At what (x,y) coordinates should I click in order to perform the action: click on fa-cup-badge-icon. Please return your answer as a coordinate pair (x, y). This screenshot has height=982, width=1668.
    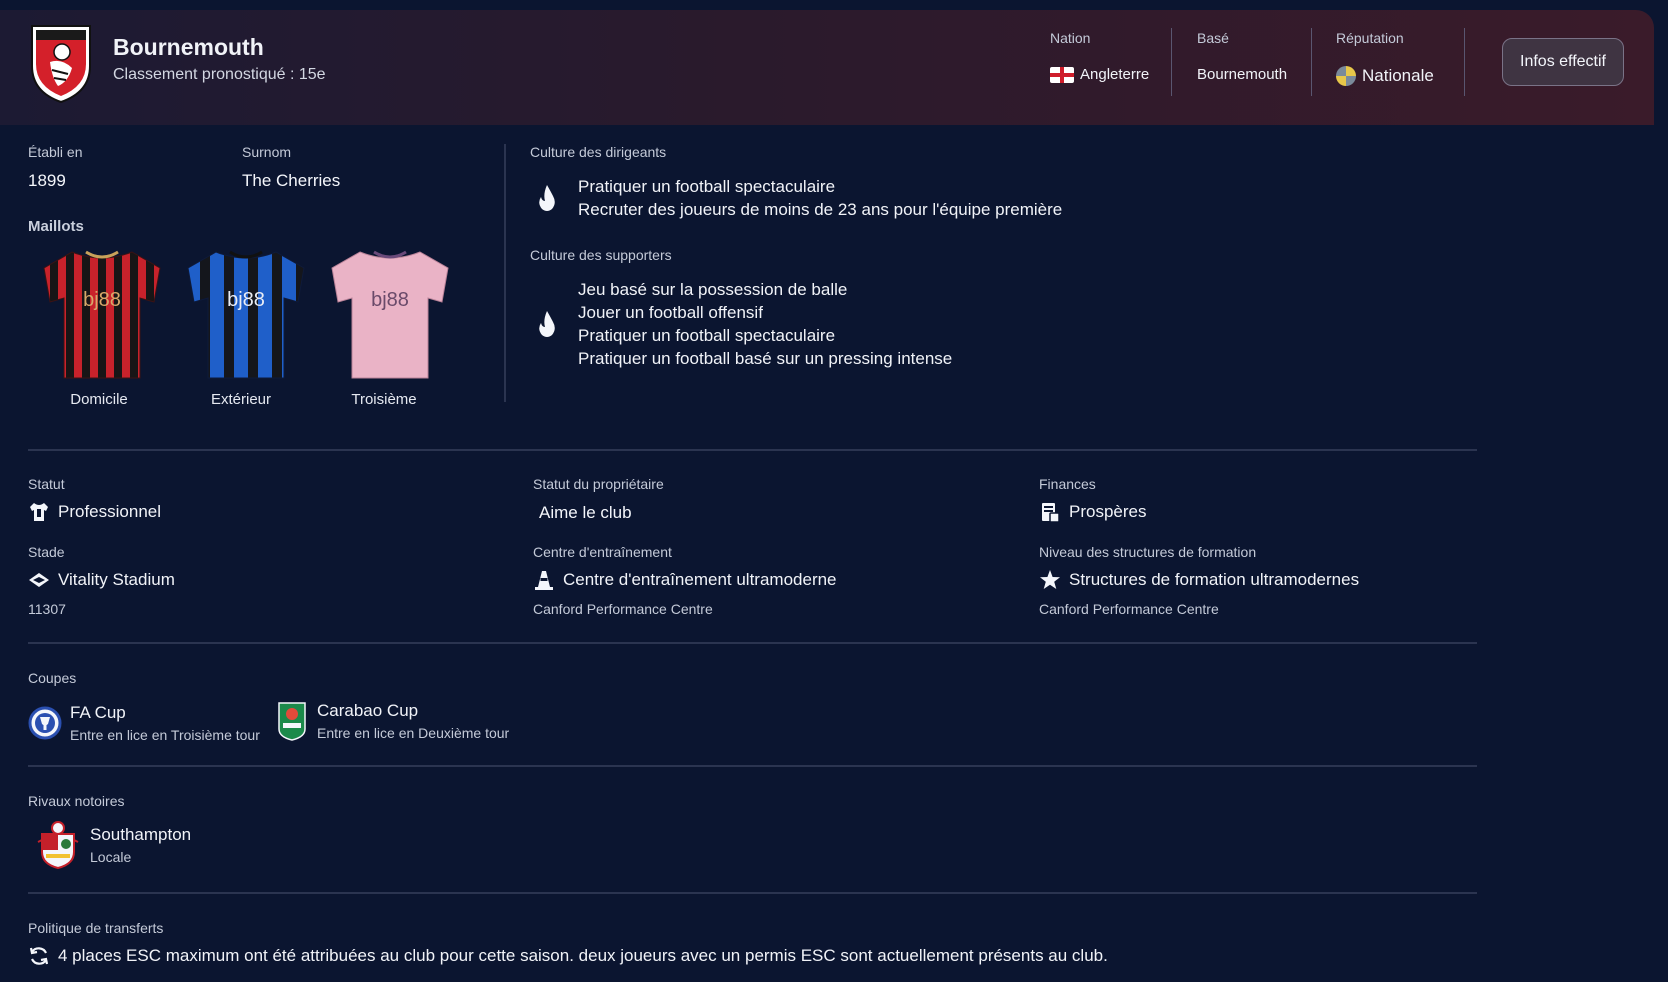
    Looking at the image, I should click on (45, 723).